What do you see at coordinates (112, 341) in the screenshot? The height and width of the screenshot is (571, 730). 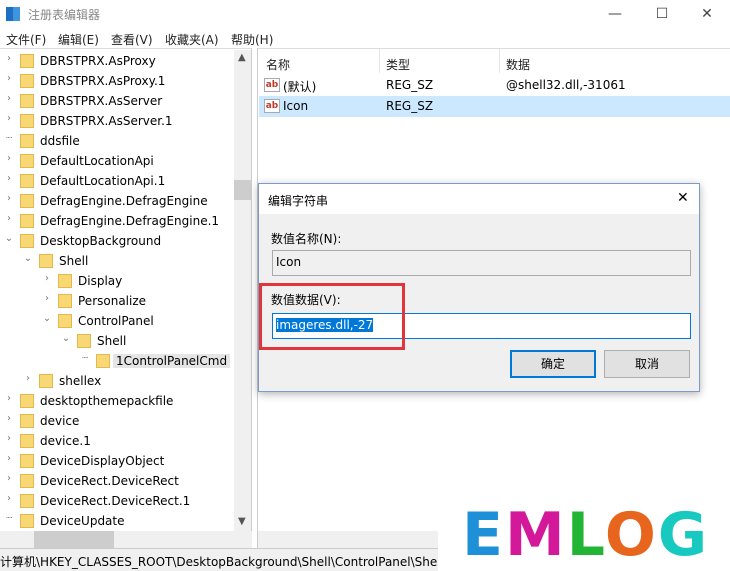 I see `tree-node-label: Shell` at bounding box center [112, 341].